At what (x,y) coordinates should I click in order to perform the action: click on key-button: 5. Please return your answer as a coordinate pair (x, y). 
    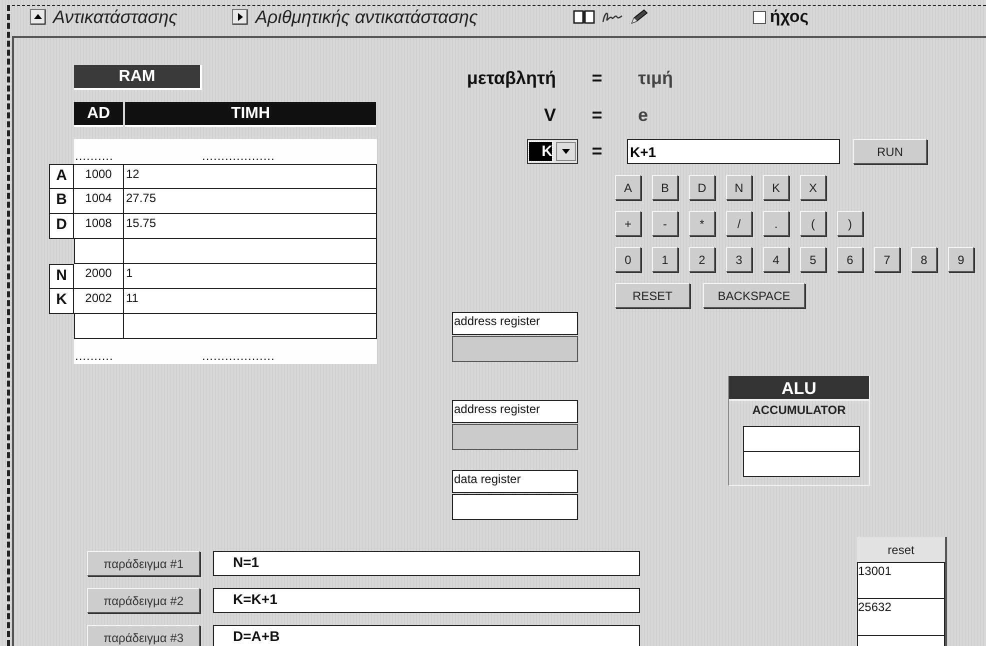
    Looking at the image, I should click on (813, 259).